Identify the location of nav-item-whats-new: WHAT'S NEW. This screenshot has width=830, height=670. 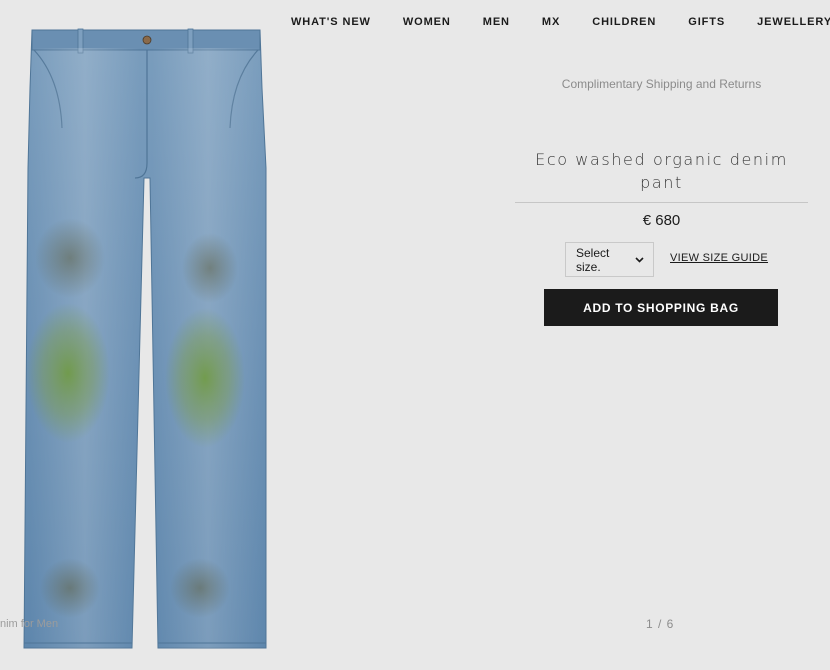
(331, 22).